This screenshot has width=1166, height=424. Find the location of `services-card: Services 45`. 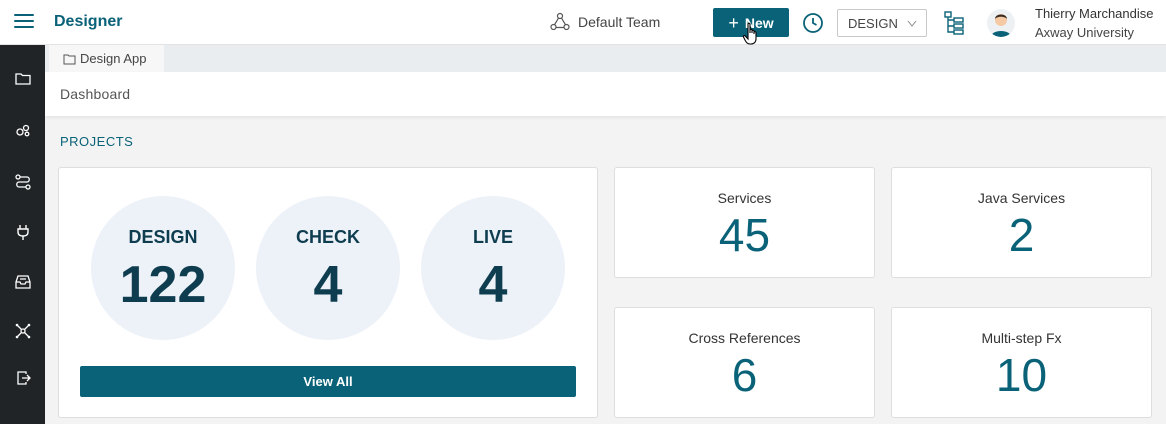

services-card: Services 45 is located at coordinates (744, 222).